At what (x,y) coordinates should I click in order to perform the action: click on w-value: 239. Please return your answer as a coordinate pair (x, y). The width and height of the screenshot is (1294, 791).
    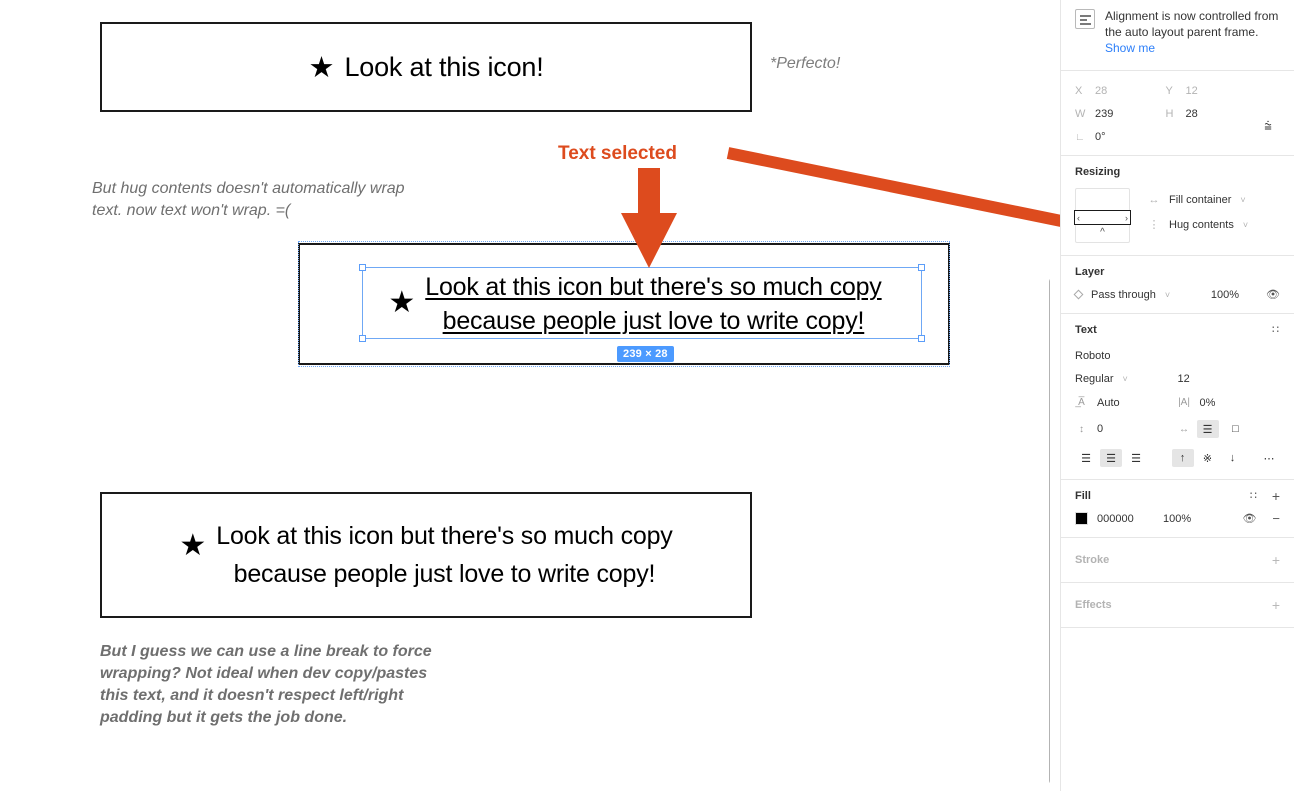
    Looking at the image, I should click on (1104, 114).